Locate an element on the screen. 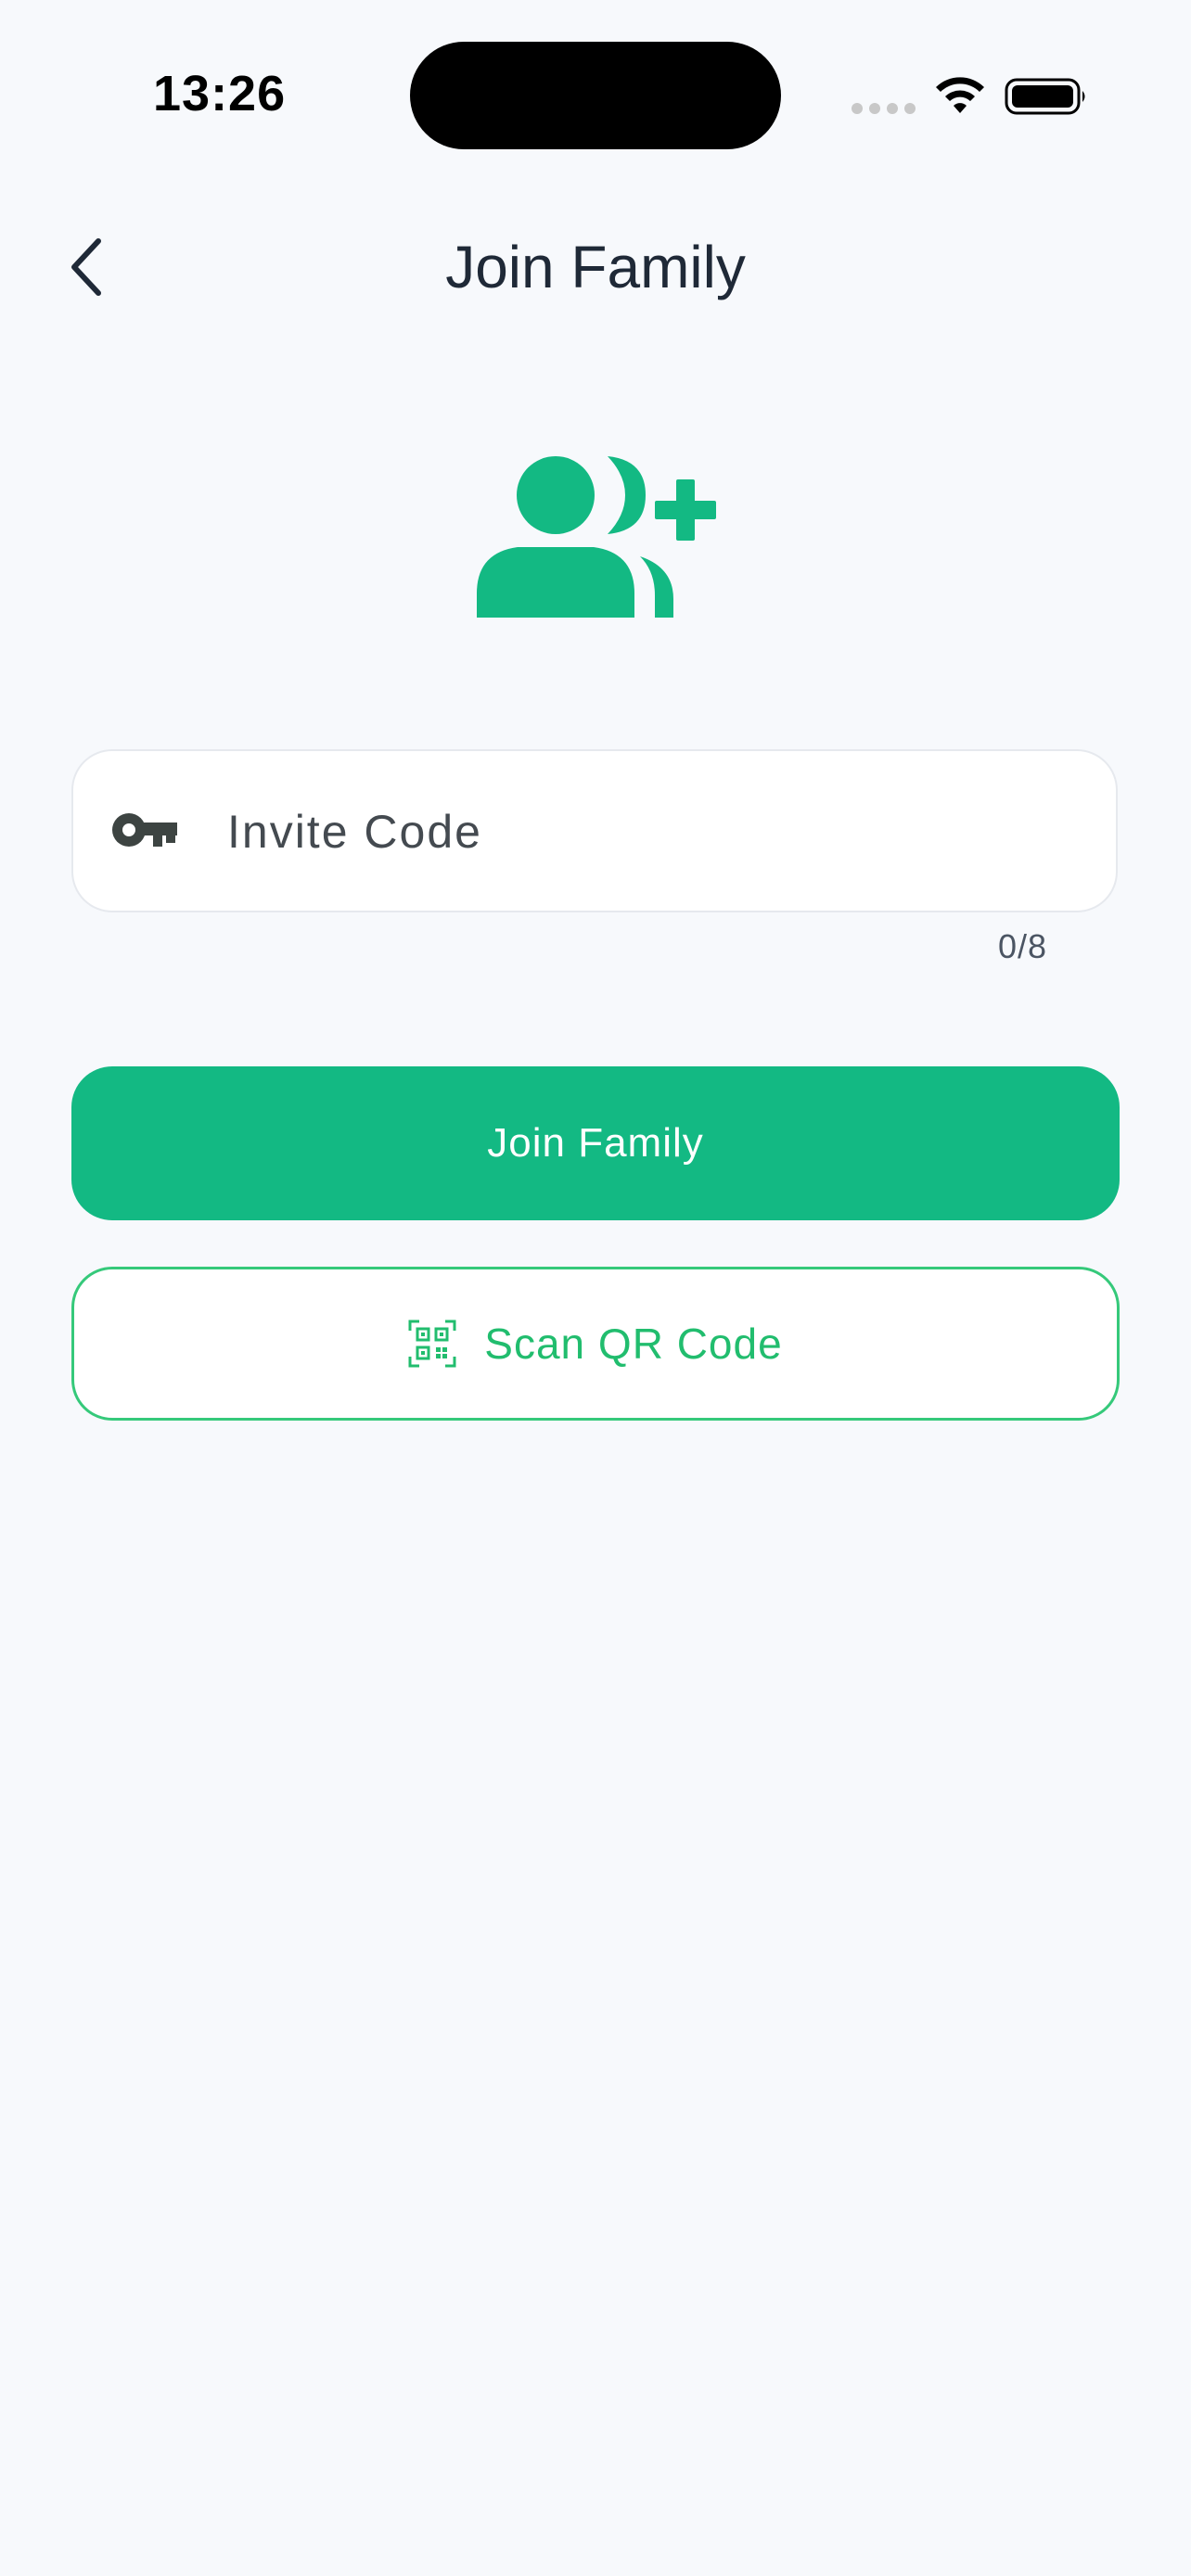  invite-code-field is located at coordinates (594, 830).